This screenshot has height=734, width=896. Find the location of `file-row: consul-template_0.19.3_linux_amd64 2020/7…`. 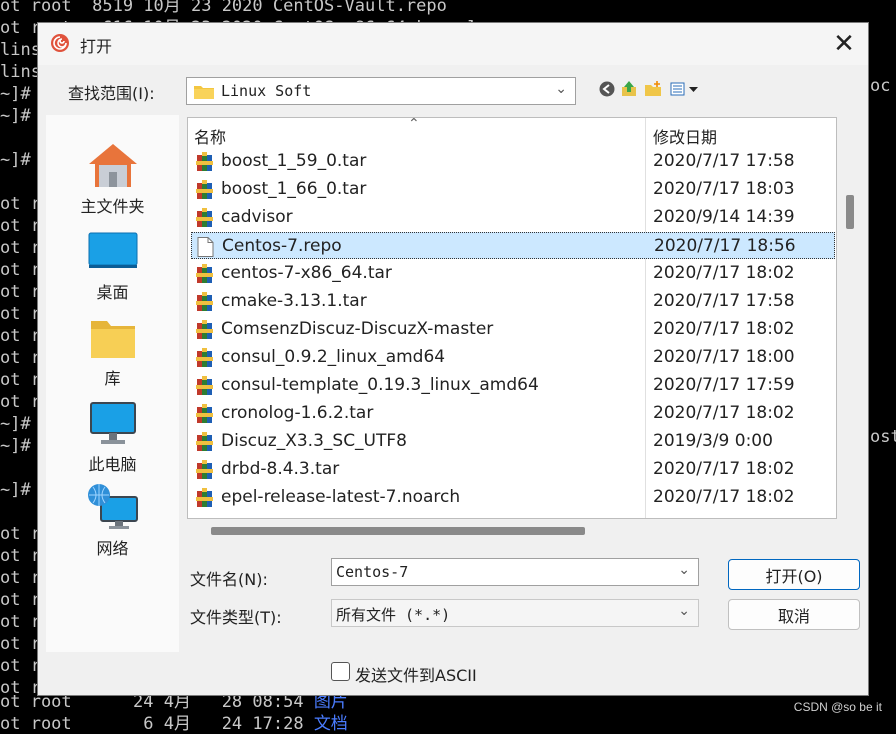

file-row: consul-template_0.19.3_linux_amd64 2020/7… is located at coordinates (513, 385).